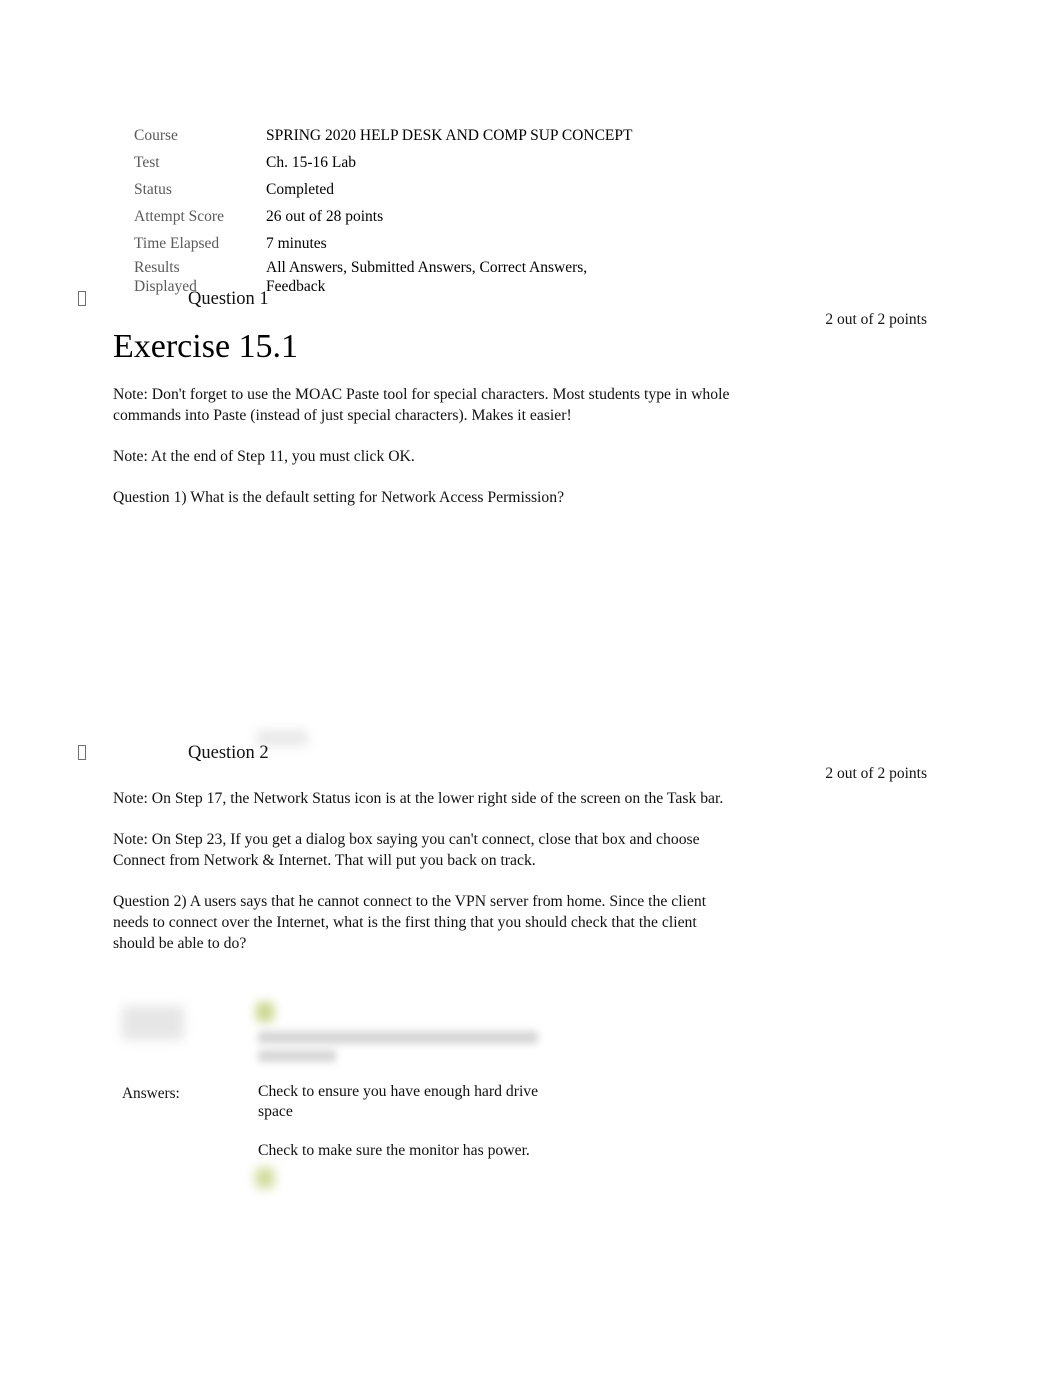 The width and height of the screenshot is (1062, 1377). What do you see at coordinates (311, 163) in the screenshot?
I see `metadata-value-test: Ch. 15-16 Lab` at bounding box center [311, 163].